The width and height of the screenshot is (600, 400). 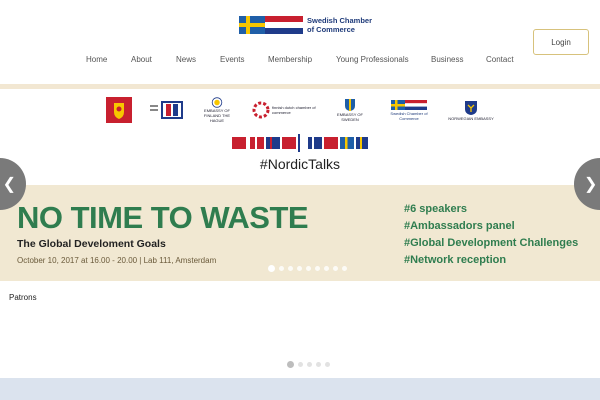 I want to click on logo-line-2: of Commerce, so click(x=331, y=29).